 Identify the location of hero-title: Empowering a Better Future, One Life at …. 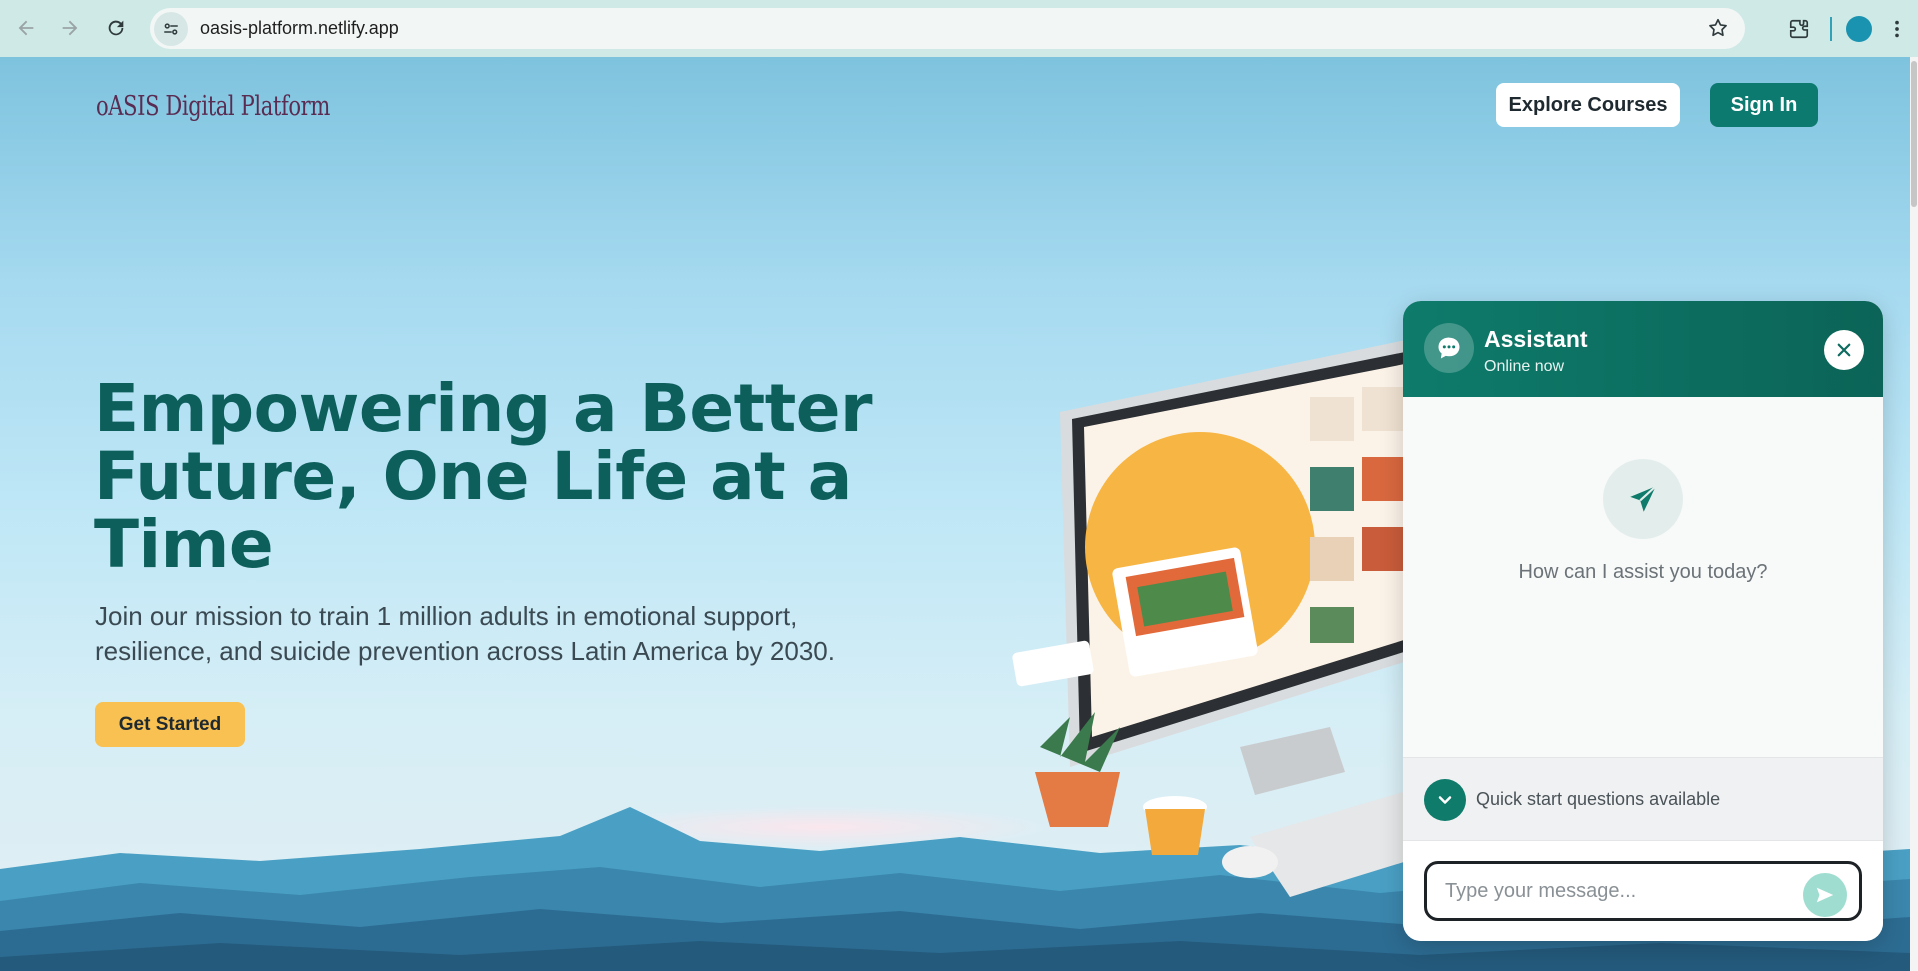
(483, 476).